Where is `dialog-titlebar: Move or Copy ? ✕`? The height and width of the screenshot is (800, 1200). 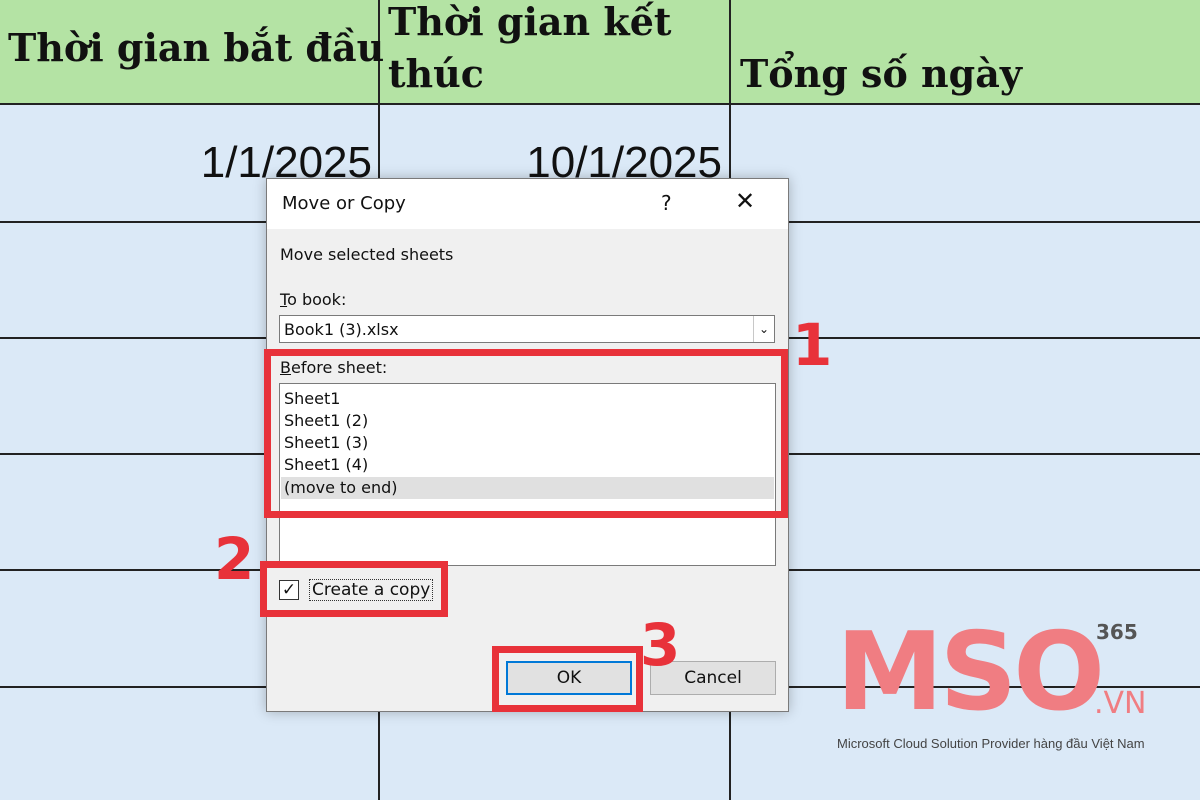
dialog-titlebar: Move or Copy ? ✕ is located at coordinates (527, 204).